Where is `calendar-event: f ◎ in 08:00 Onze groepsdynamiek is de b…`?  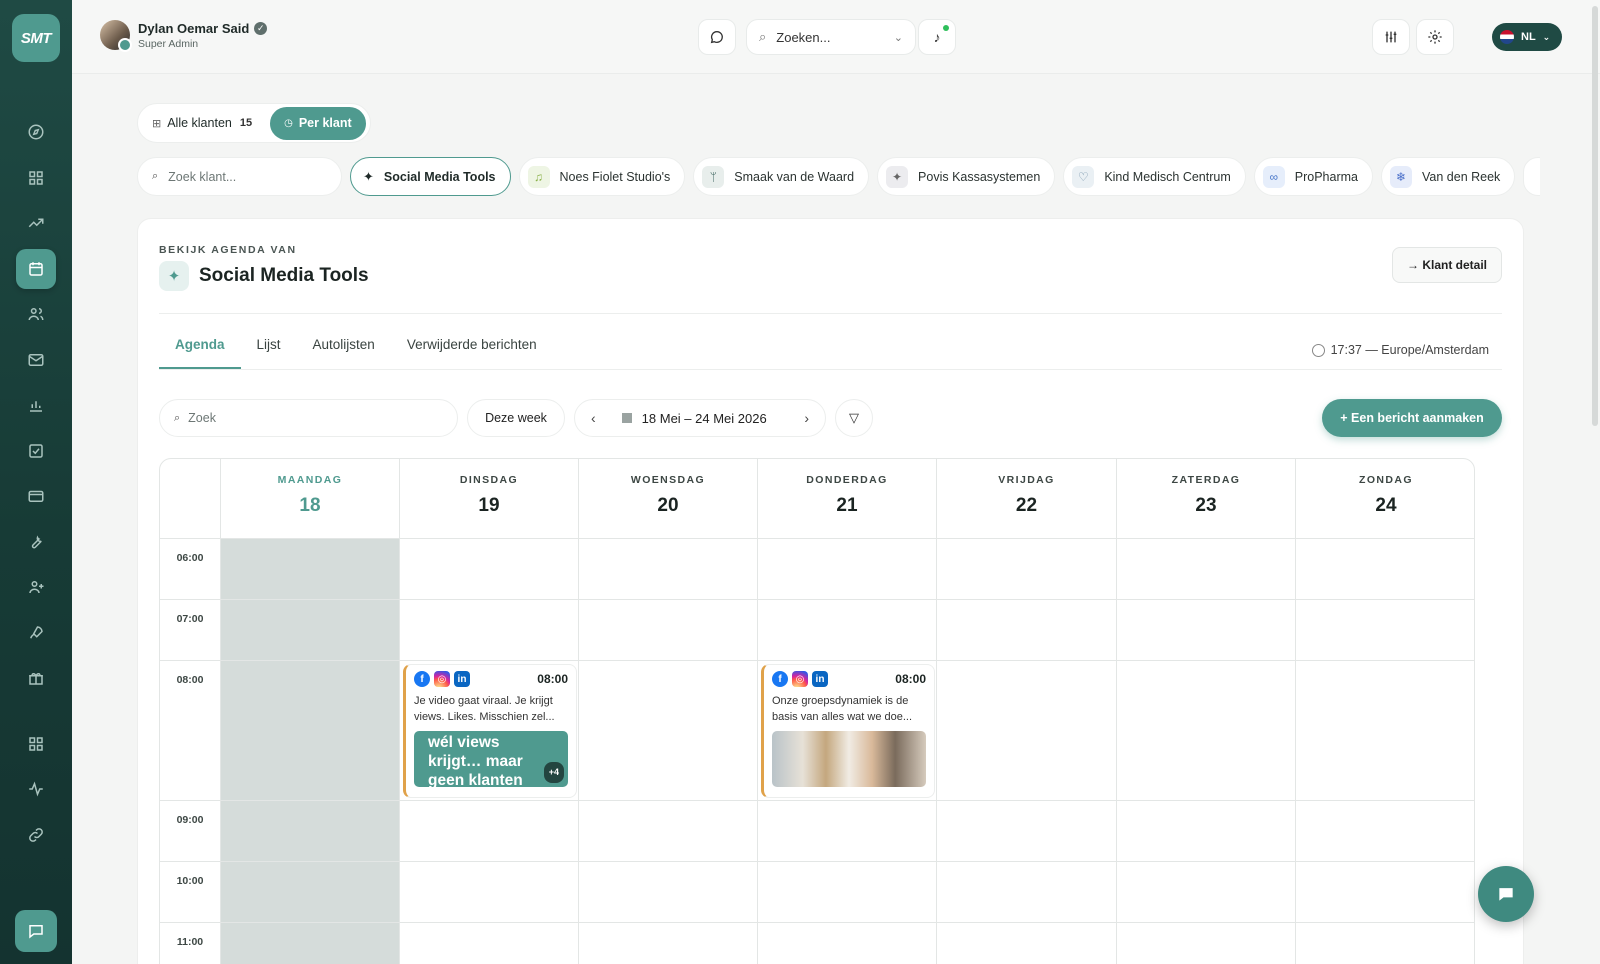 calendar-event: f ◎ in 08:00 Onze groepsdynamiek is de b… is located at coordinates (848, 731).